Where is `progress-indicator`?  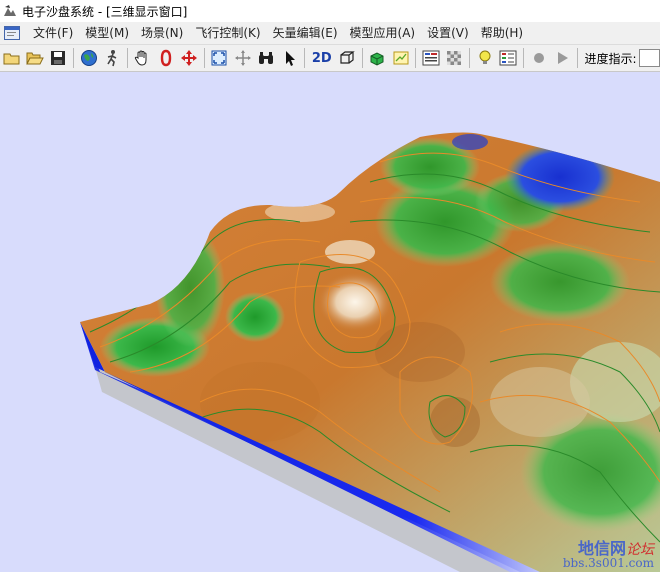 progress-indicator is located at coordinates (649, 58).